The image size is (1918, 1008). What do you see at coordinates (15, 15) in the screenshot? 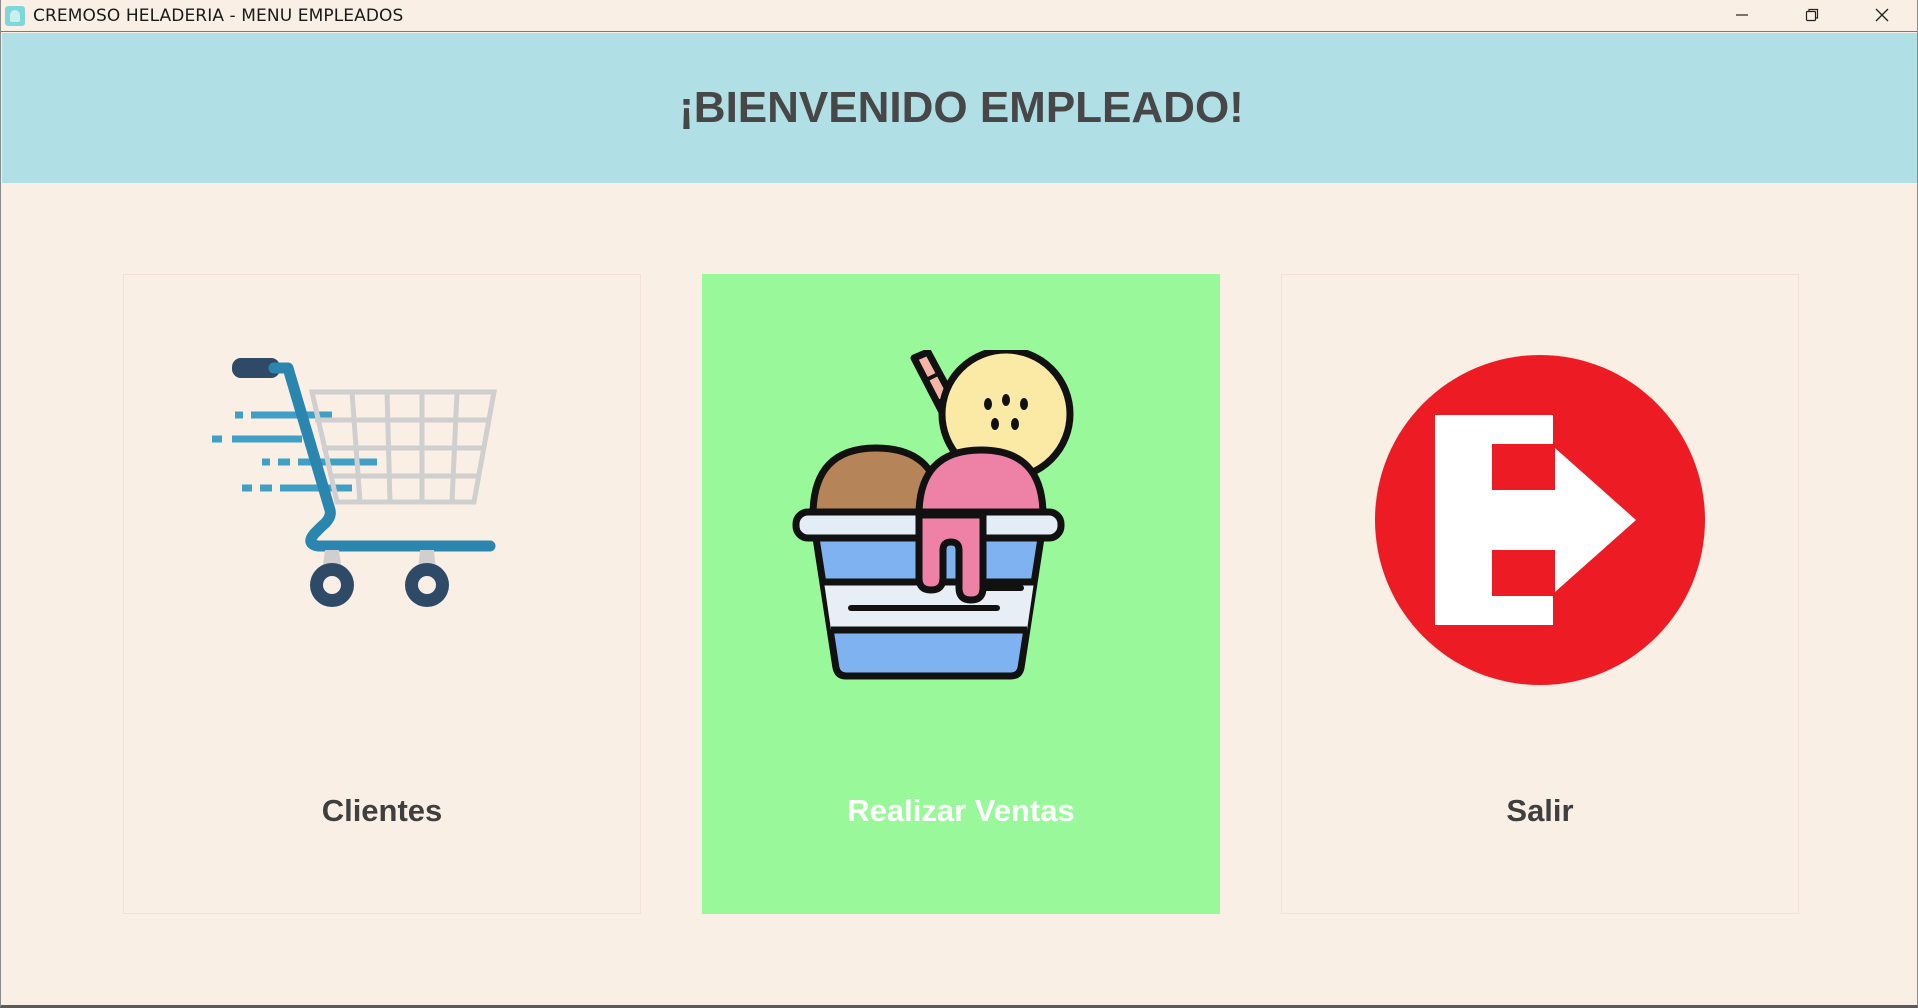
I see `app-logo-icon` at bounding box center [15, 15].